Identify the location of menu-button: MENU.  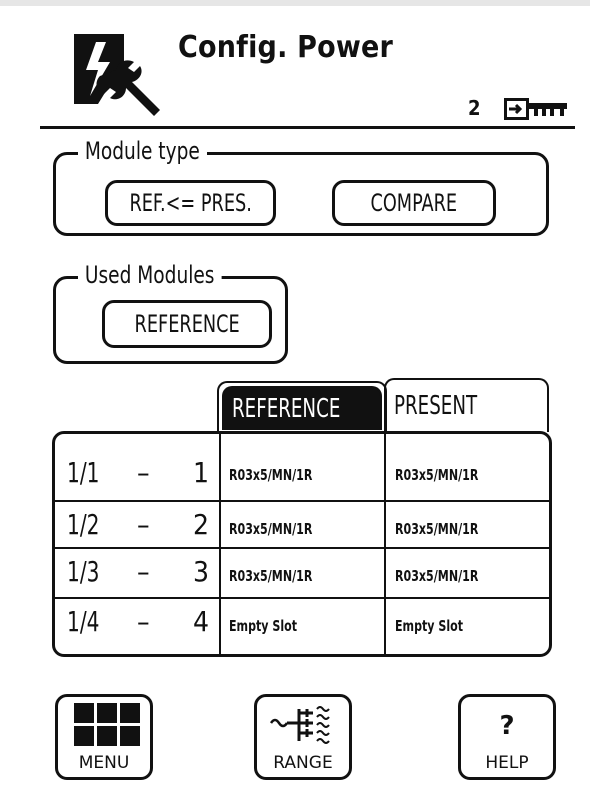
(104, 737).